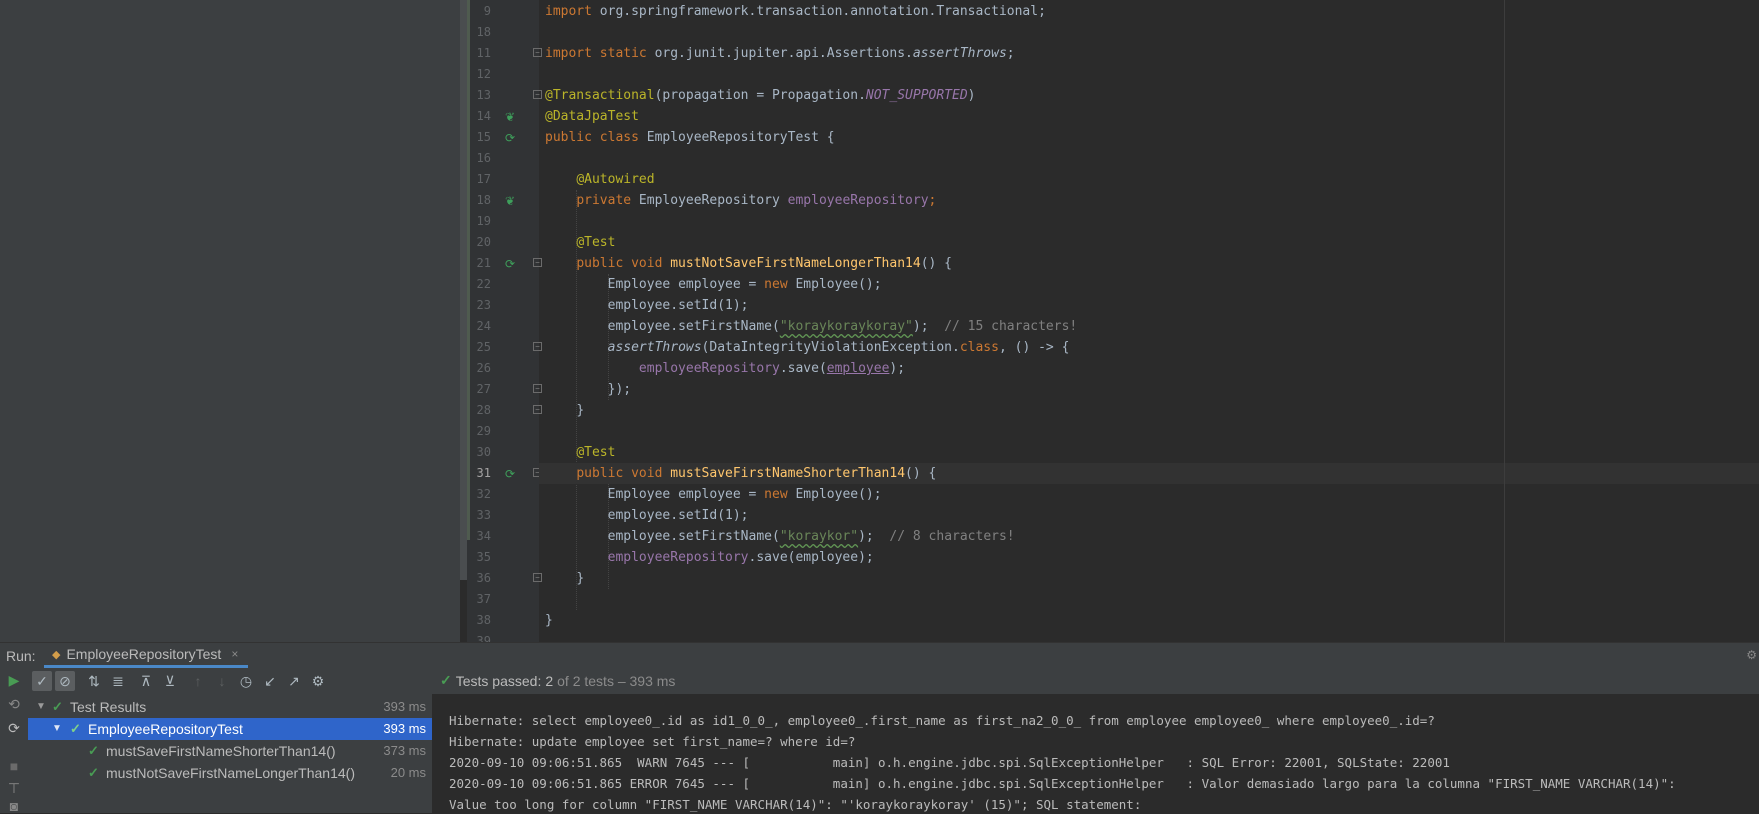  I want to click on collapse-all-icon: ⊻, so click(170, 681).